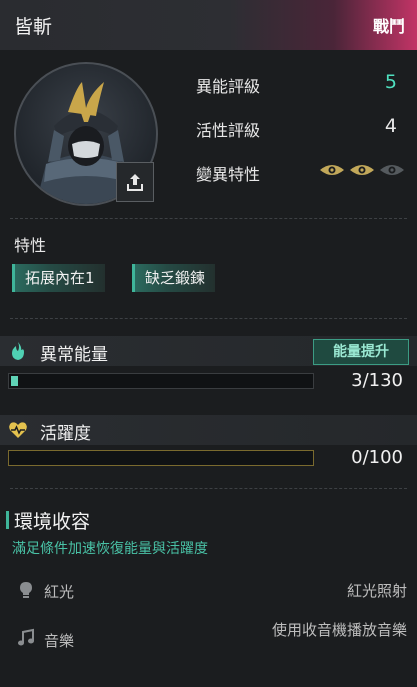  I want to click on environment-title: 環境收容, so click(52, 522).